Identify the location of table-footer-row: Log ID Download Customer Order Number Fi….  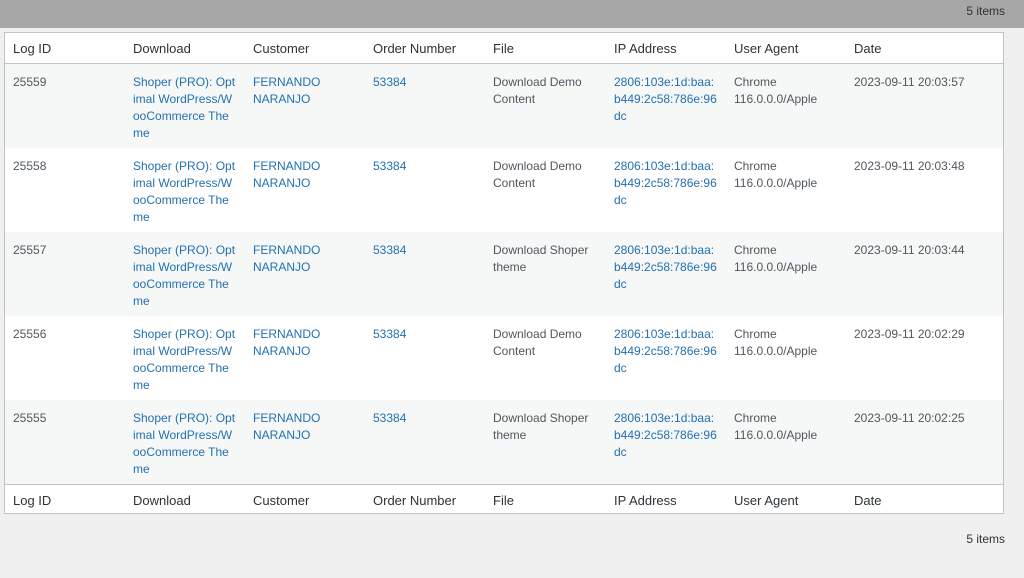
(504, 499).